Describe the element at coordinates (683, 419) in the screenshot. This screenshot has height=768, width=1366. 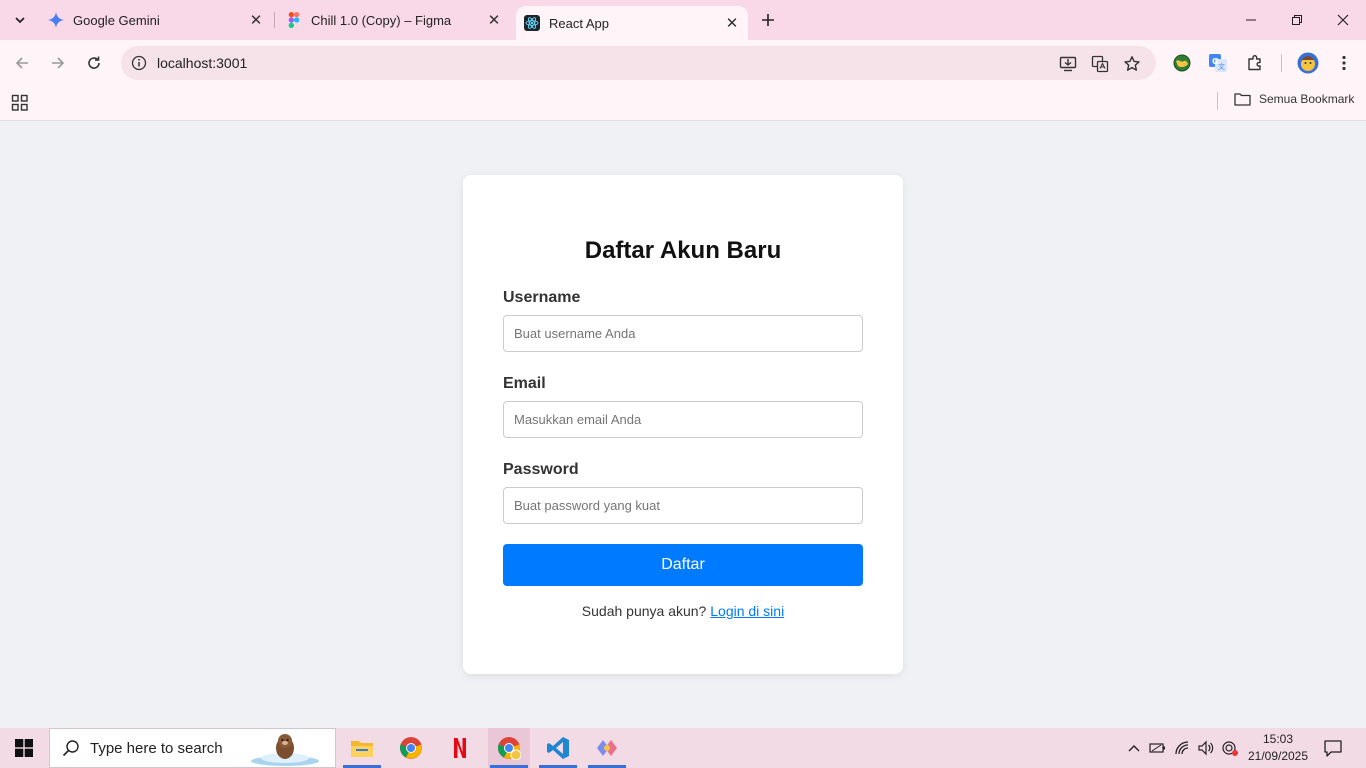
I see `email-input` at that location.